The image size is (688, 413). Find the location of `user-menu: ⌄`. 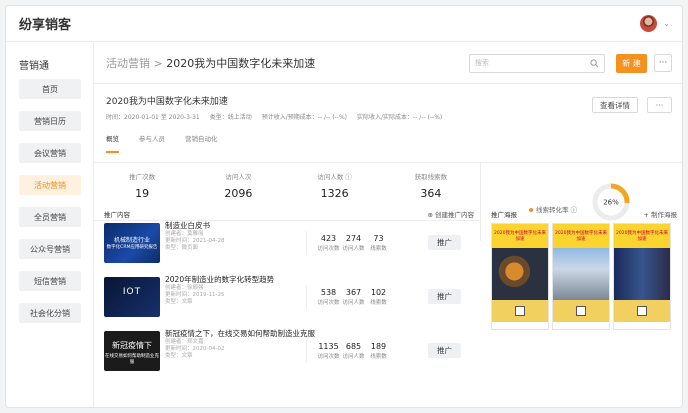

user-menu: ⌄ is located at coordinates (655, 23).